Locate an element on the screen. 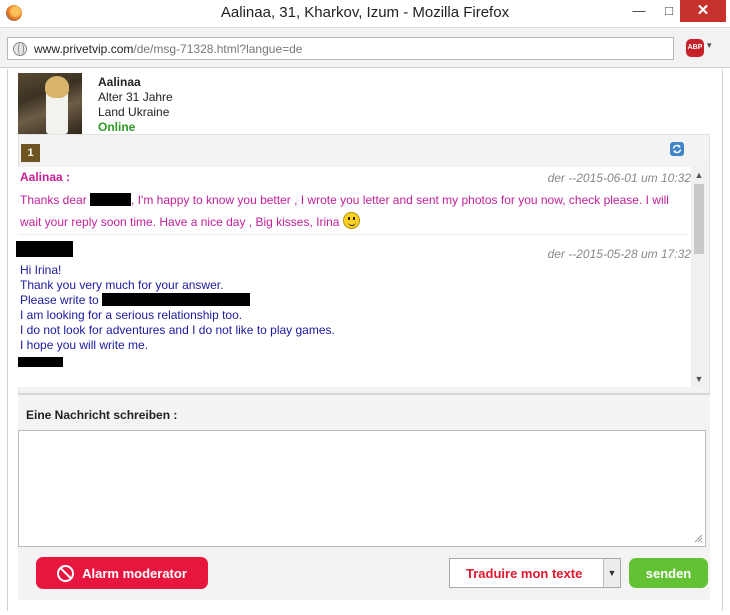 This screenshot has width=730, height=615. status-badge: Online is located at coordinates (117, 127).